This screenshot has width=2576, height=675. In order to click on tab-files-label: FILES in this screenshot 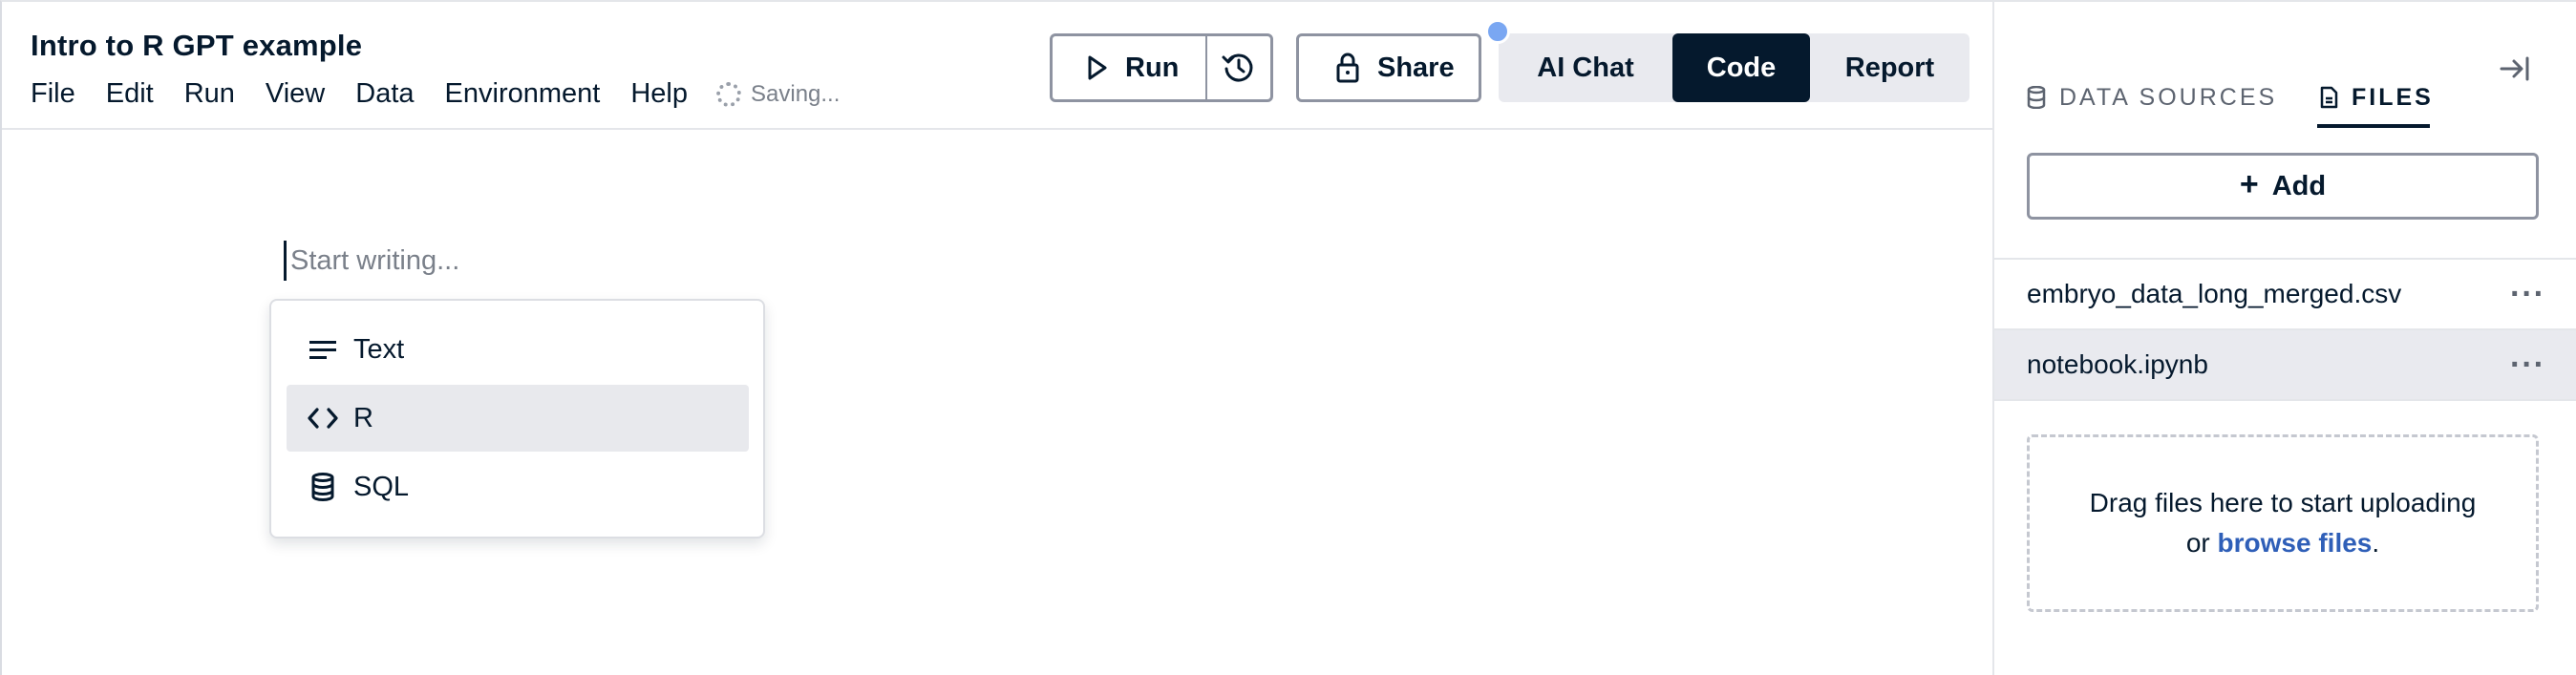, I will do `click(2393, 97)`.